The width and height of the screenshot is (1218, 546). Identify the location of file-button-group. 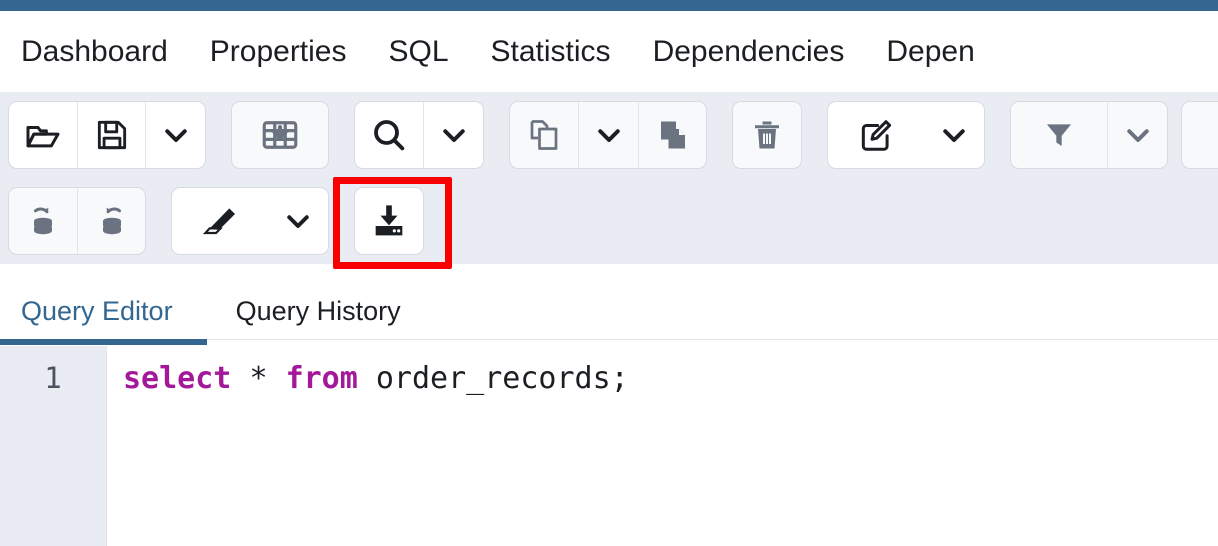
(107, 135).